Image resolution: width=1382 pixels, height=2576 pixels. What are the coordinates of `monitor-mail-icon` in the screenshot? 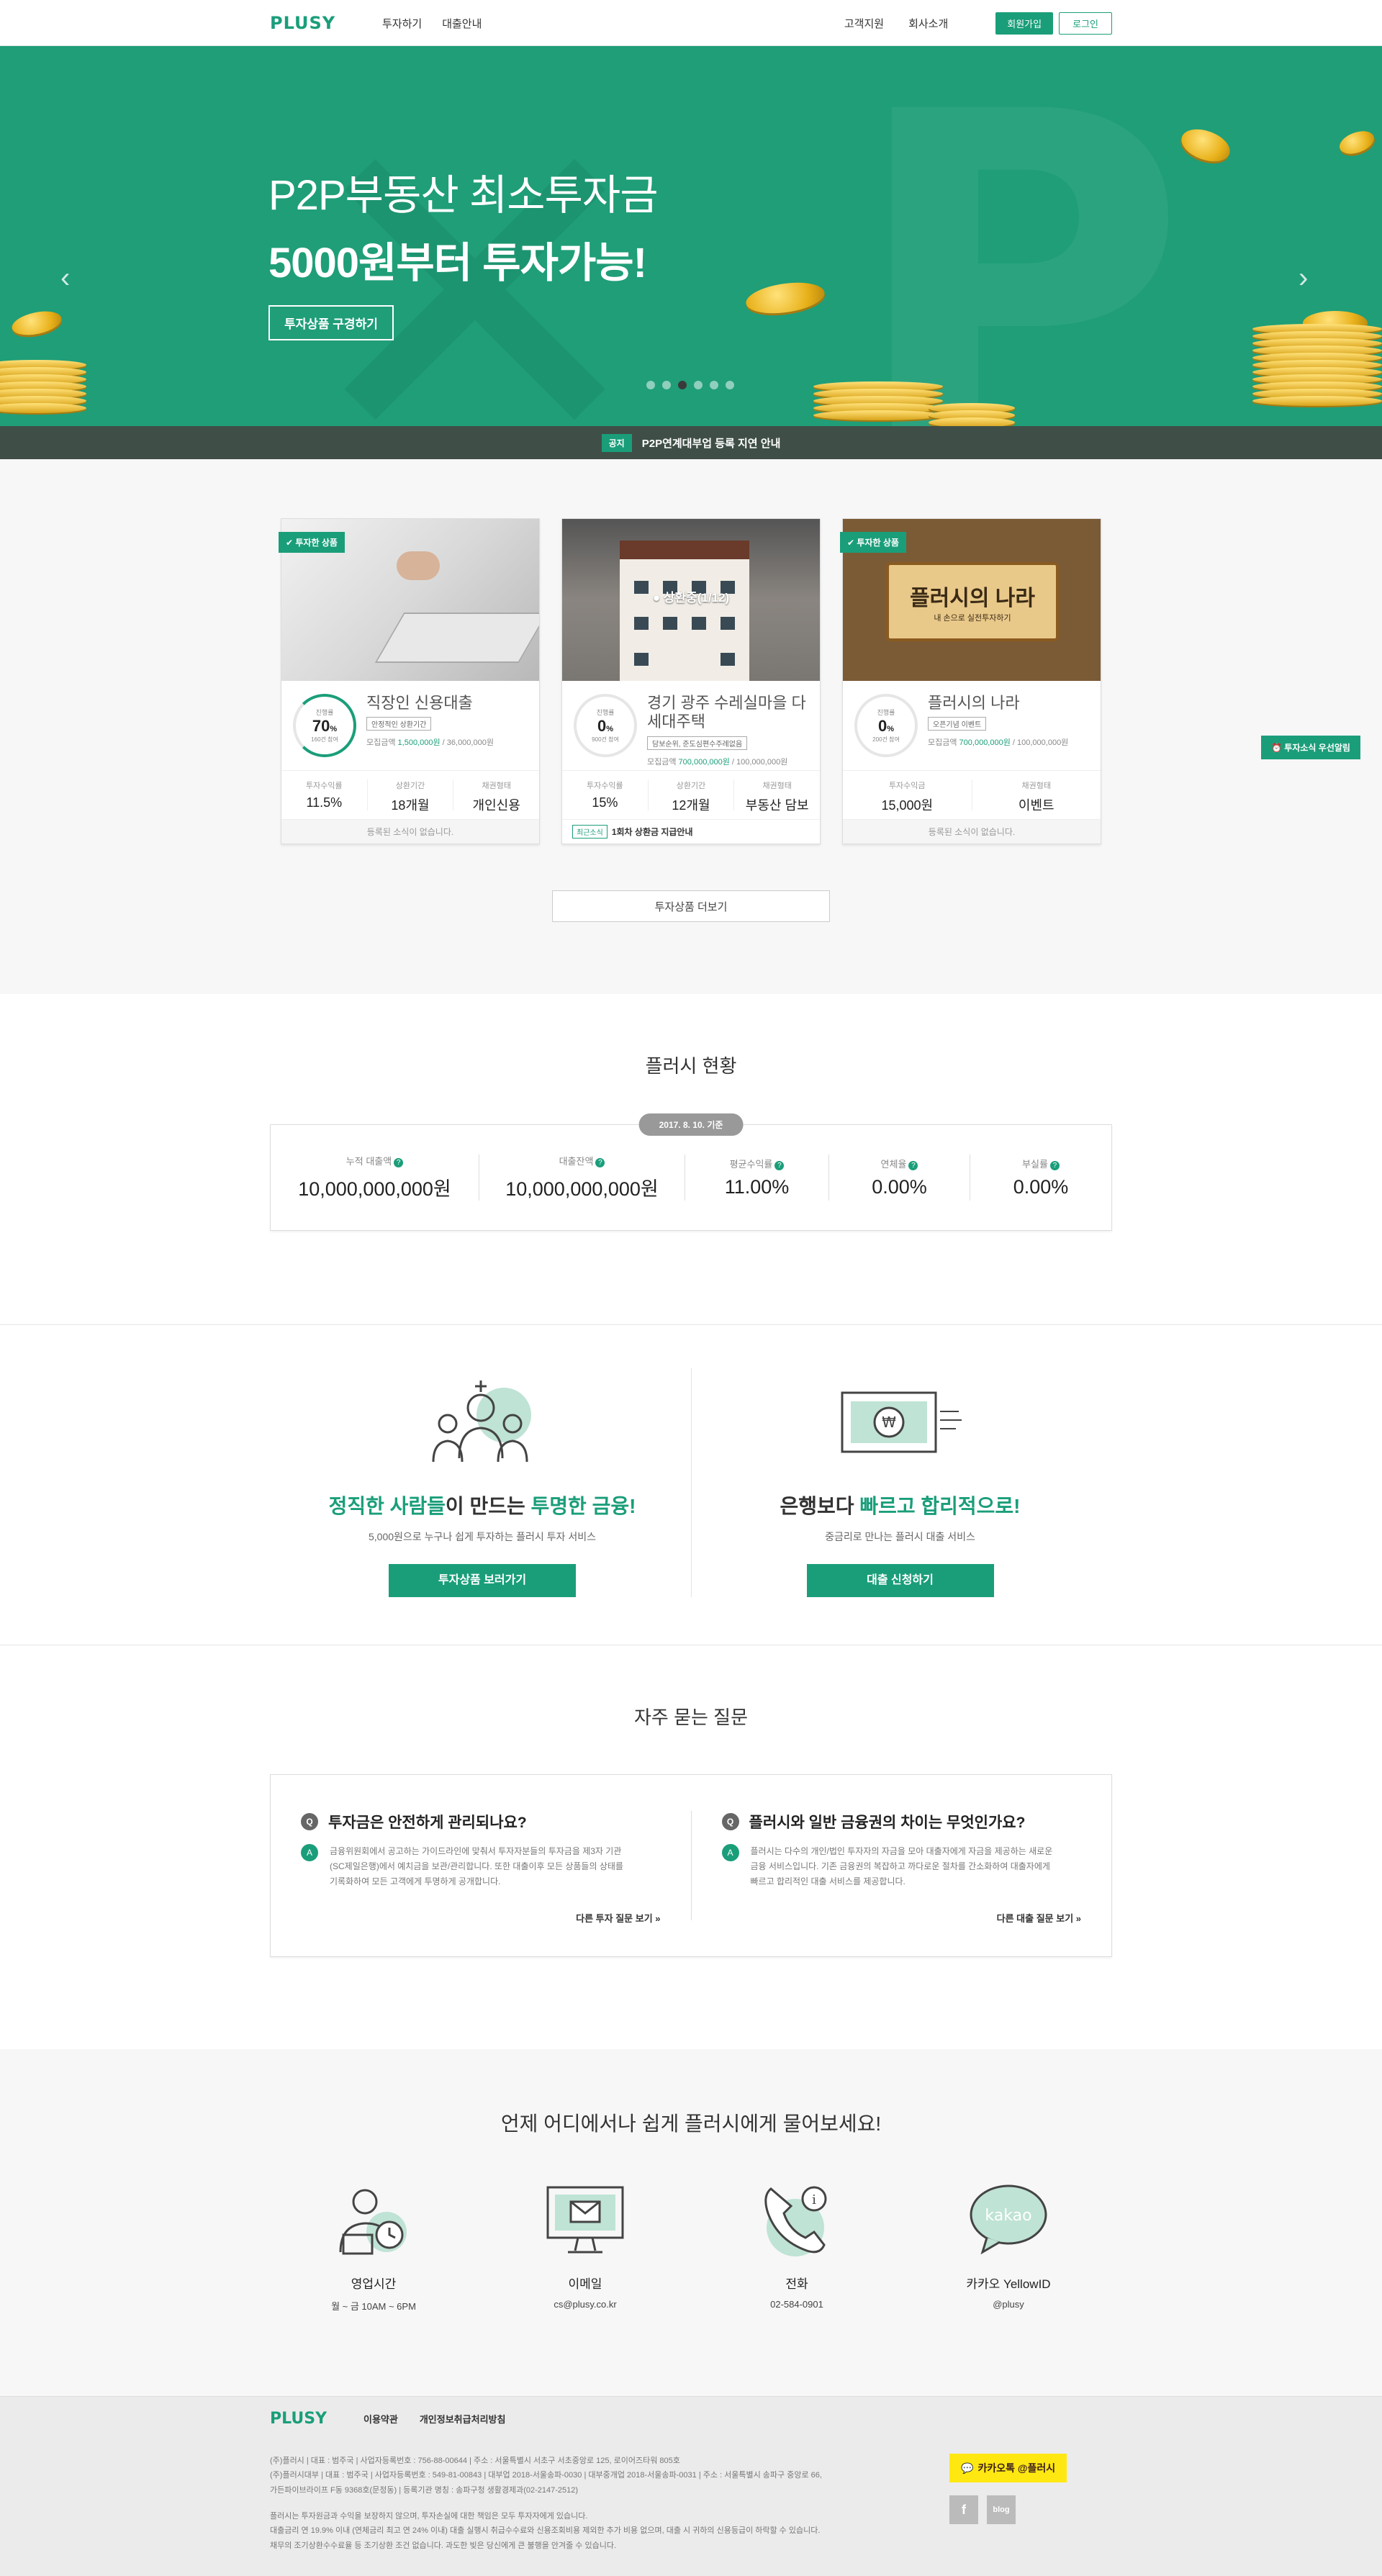 It's located at (585, 2220).